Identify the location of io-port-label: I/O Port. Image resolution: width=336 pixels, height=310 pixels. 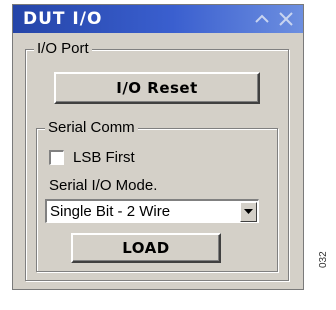
(63, 49).